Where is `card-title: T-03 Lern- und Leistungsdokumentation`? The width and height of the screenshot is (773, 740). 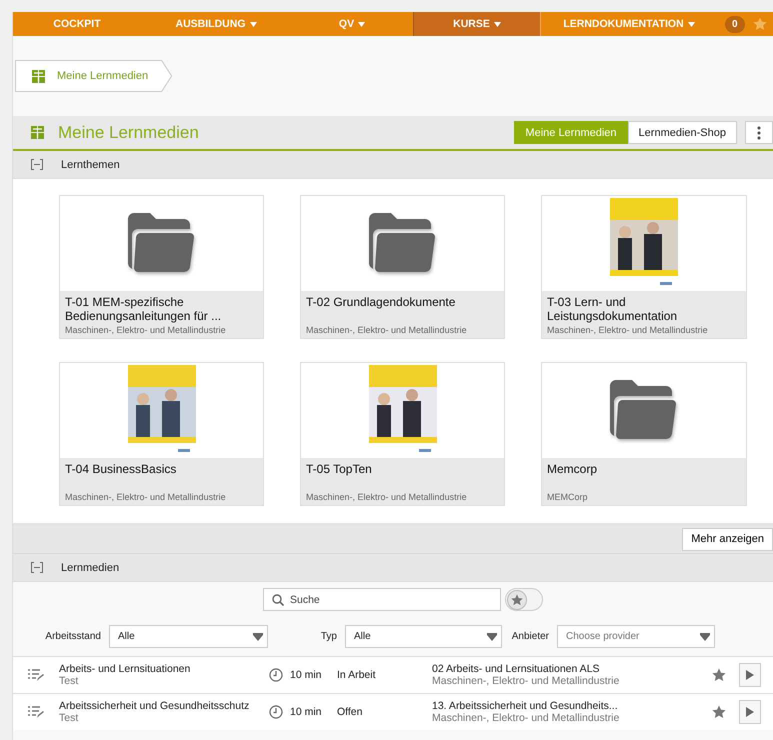 card-title: T-03 Lern- und Leistungsdokumentation is located at coordinates (612, 309).